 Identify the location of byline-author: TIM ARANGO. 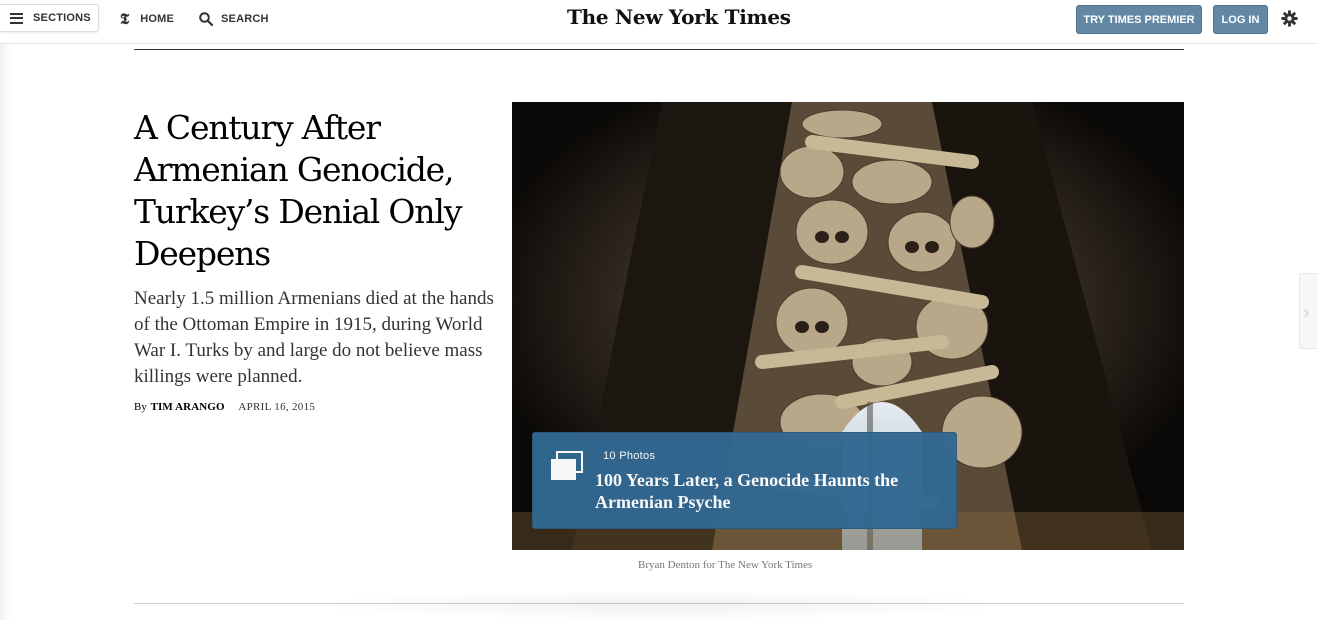
(188, 407).